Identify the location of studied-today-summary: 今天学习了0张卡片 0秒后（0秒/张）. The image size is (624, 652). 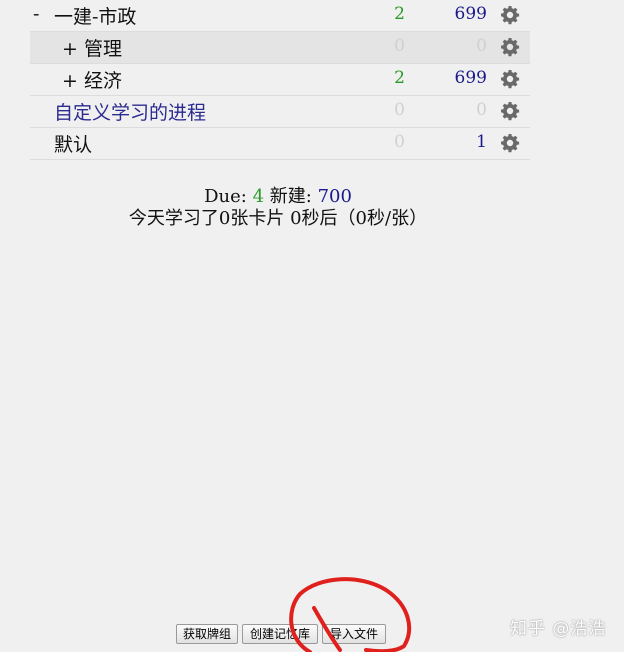
(278, 217).